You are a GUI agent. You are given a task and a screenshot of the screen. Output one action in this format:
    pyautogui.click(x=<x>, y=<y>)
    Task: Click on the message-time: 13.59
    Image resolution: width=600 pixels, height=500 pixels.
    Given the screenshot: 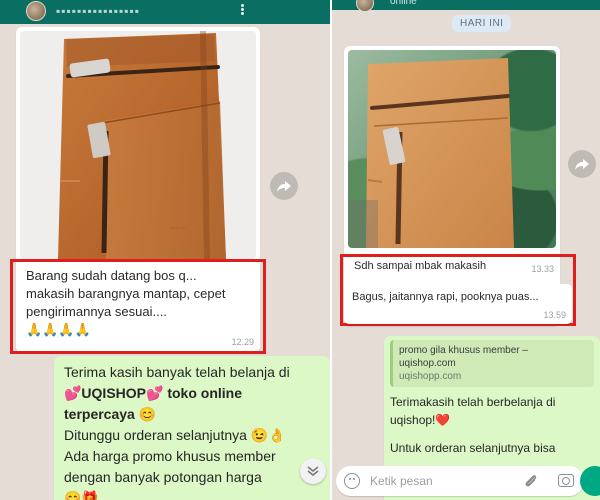 What is the action you would take?
    pyautogui.click(x=554, y=315)
    